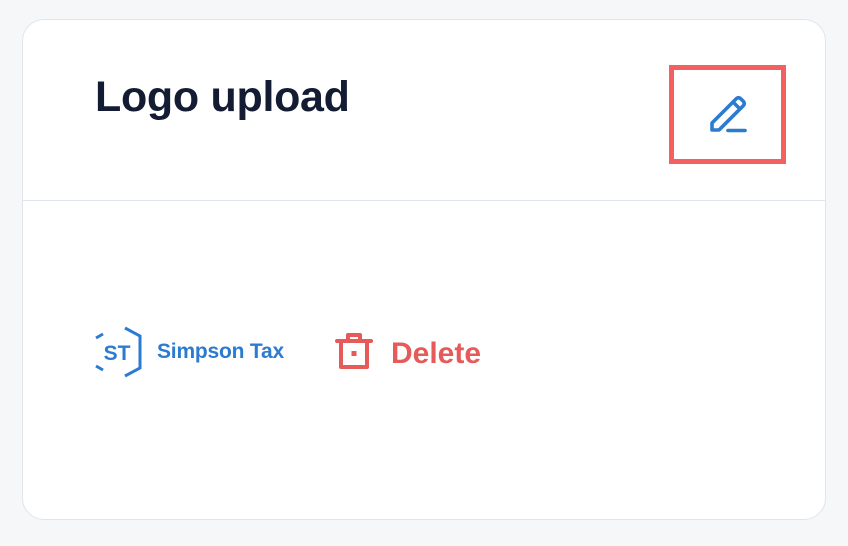  I want to click on logo-hexagon-icon: ST, so click(118, 352).